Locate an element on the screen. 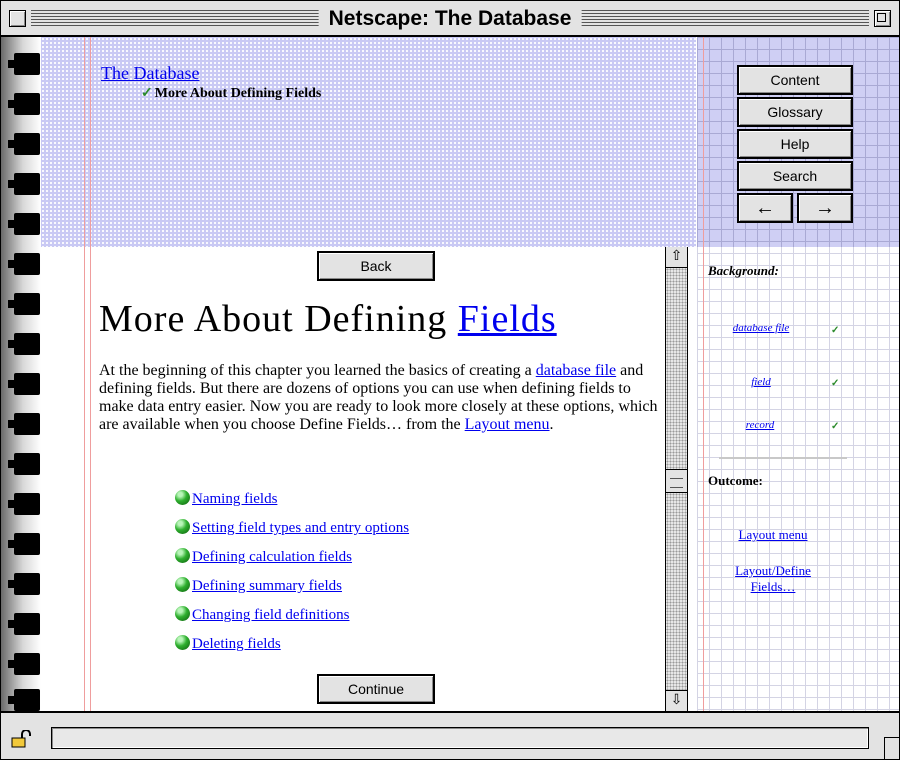  background-heading: Background: is located at coordinates (743, 270).